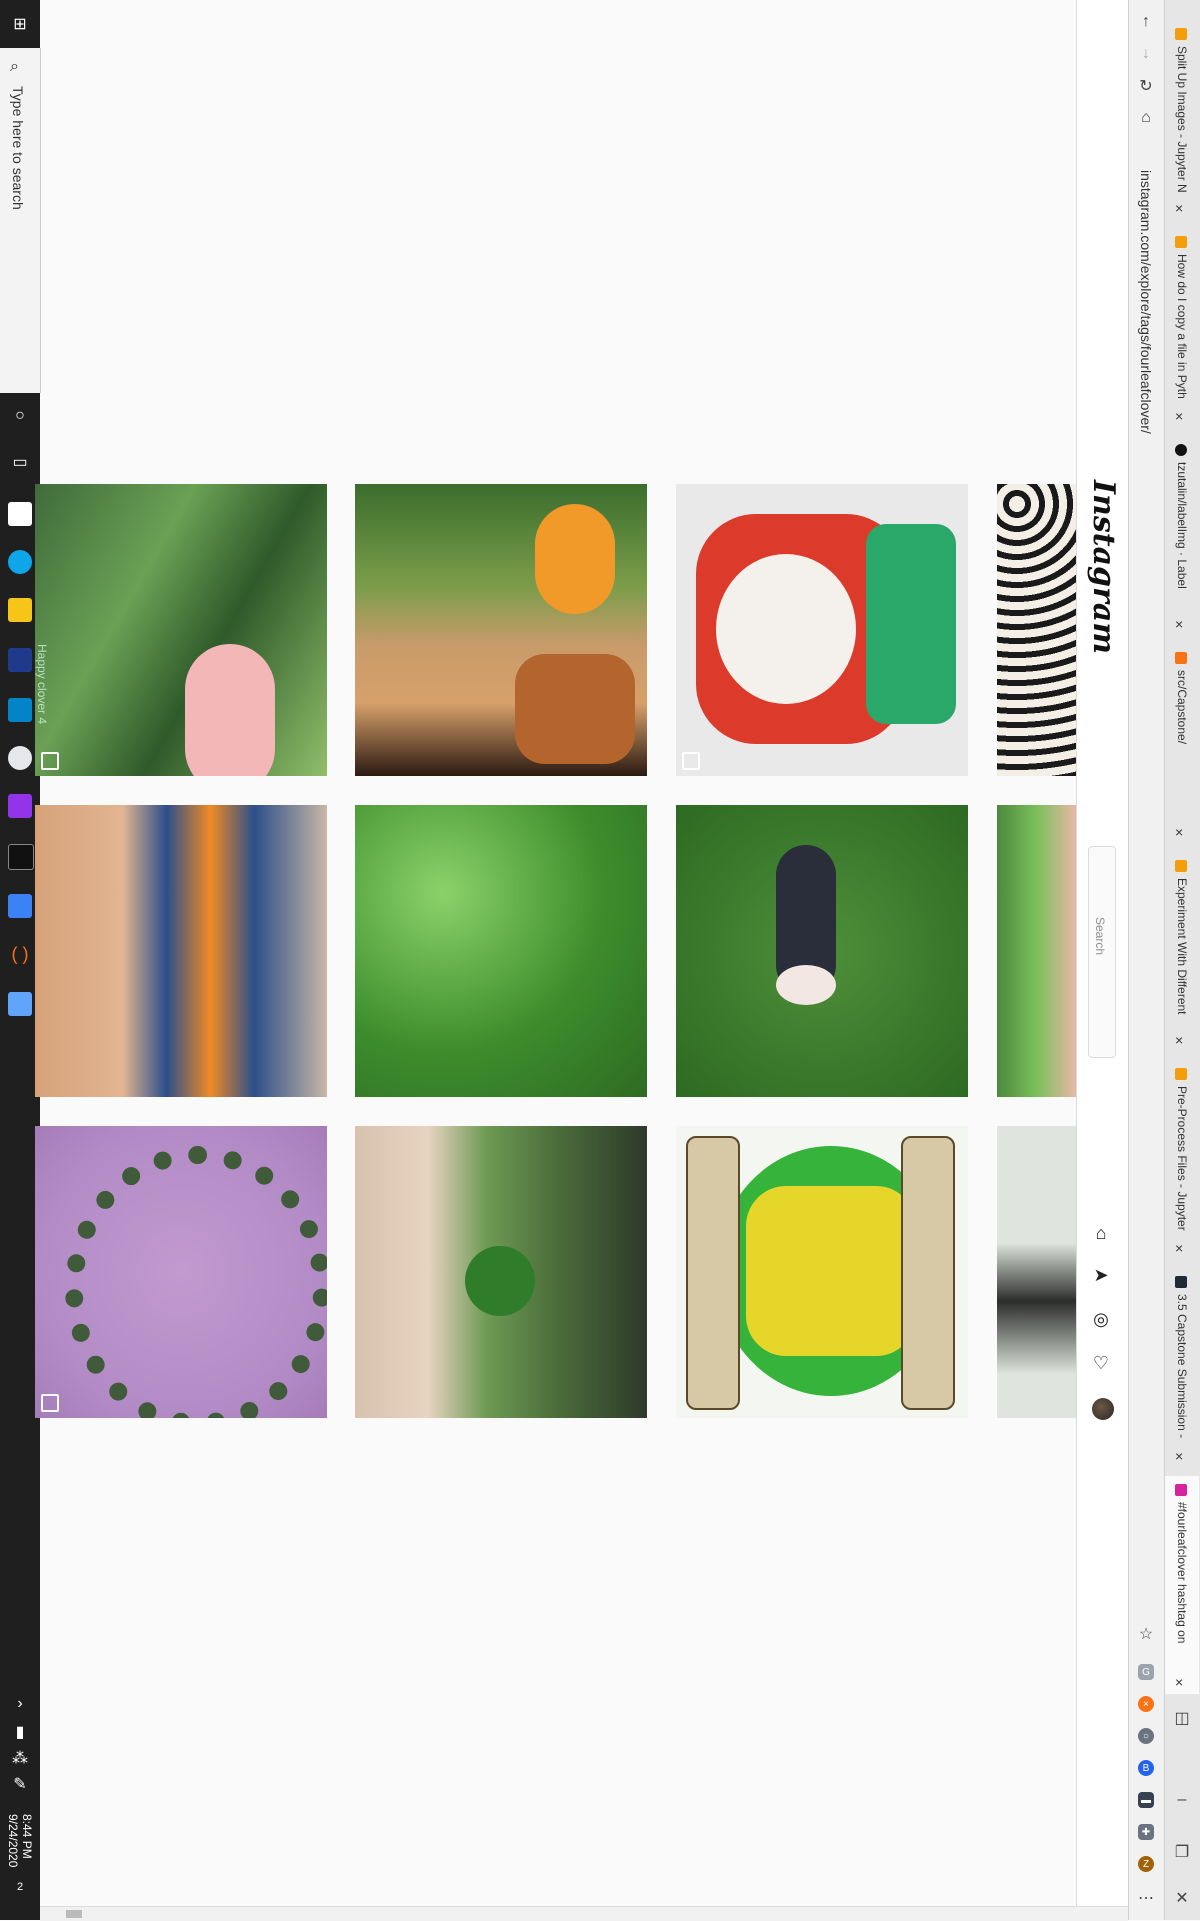  I want to click on minimize-icon: –, so click(1182, 1800).